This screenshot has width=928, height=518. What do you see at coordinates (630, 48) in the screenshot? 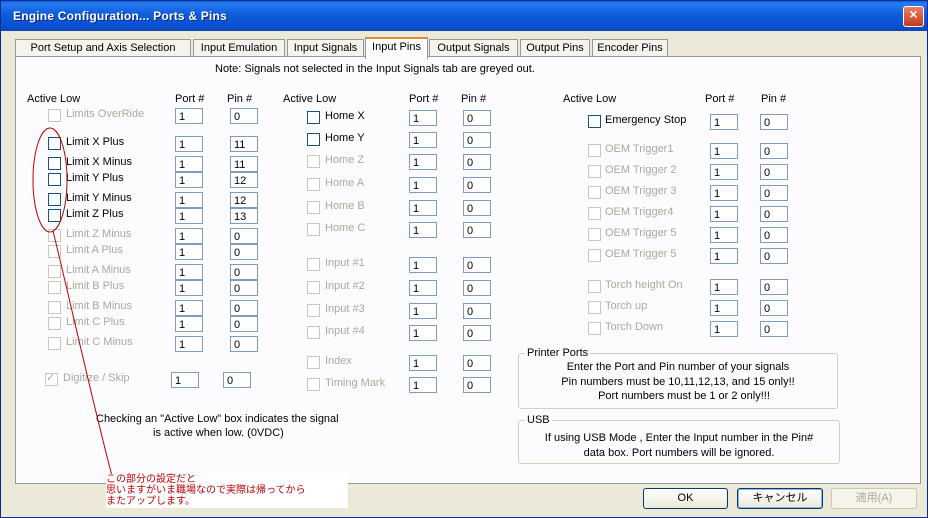
I see `tab-encoder-pins: Encoder Pins` at bounding box center [630, 48].